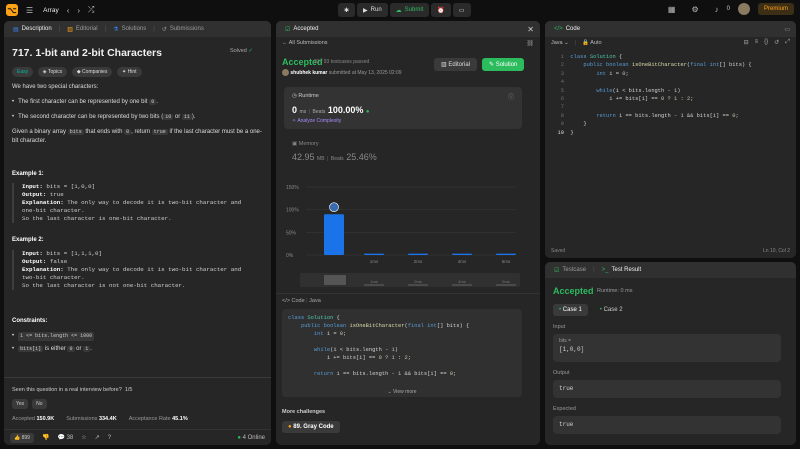 The image size is (800, 449). I want to click on tab-accepted: ☑ Accepted, so click(301, 29).